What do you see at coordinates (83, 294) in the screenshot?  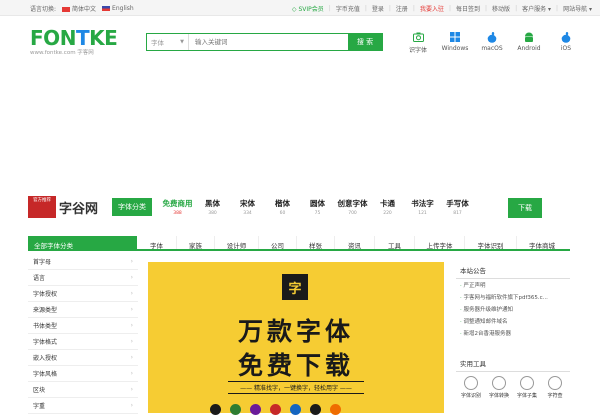 I see `sidebar-item: 字体授权 ›` at bounding box center [83, 294].